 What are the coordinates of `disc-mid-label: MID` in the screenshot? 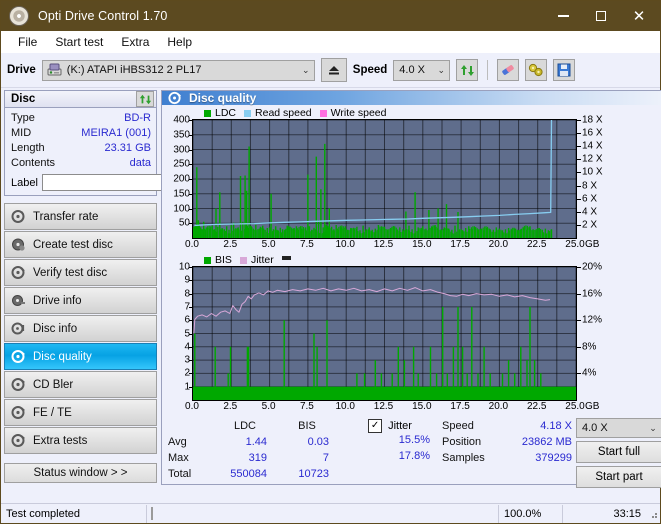 It's located at (21, 133).